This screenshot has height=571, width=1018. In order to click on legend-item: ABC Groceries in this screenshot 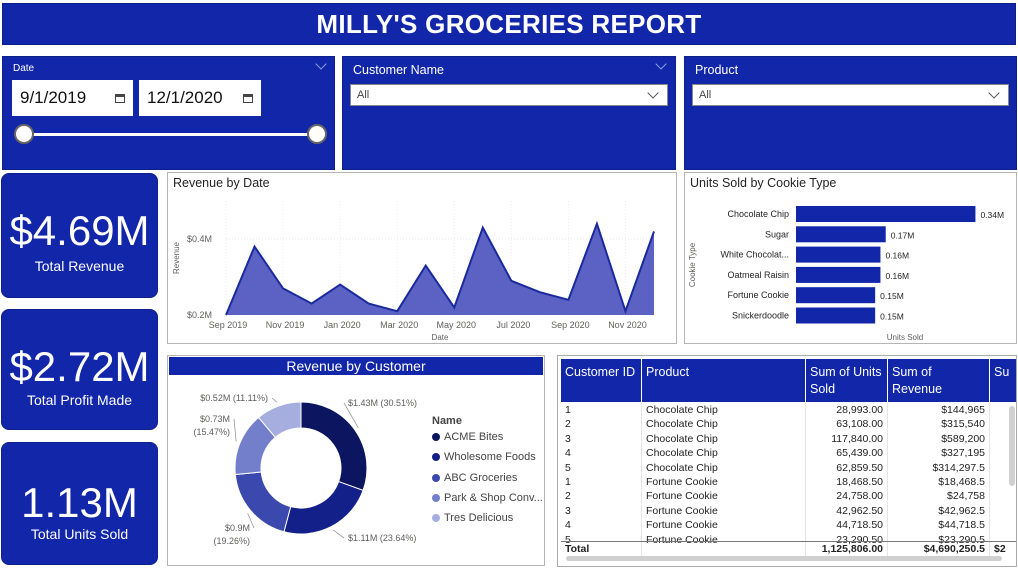, I will do `click(474, 478)`.